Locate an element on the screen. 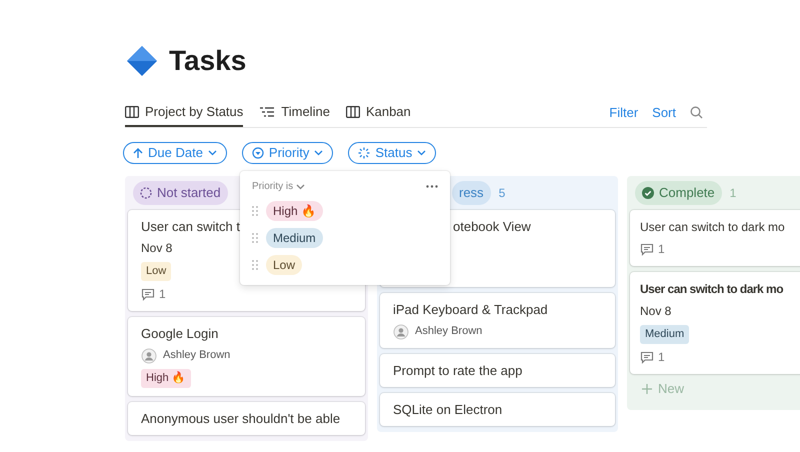 This screenshot has height=452, width=800. card-title: Google Login is located at coordinates (179, 333).